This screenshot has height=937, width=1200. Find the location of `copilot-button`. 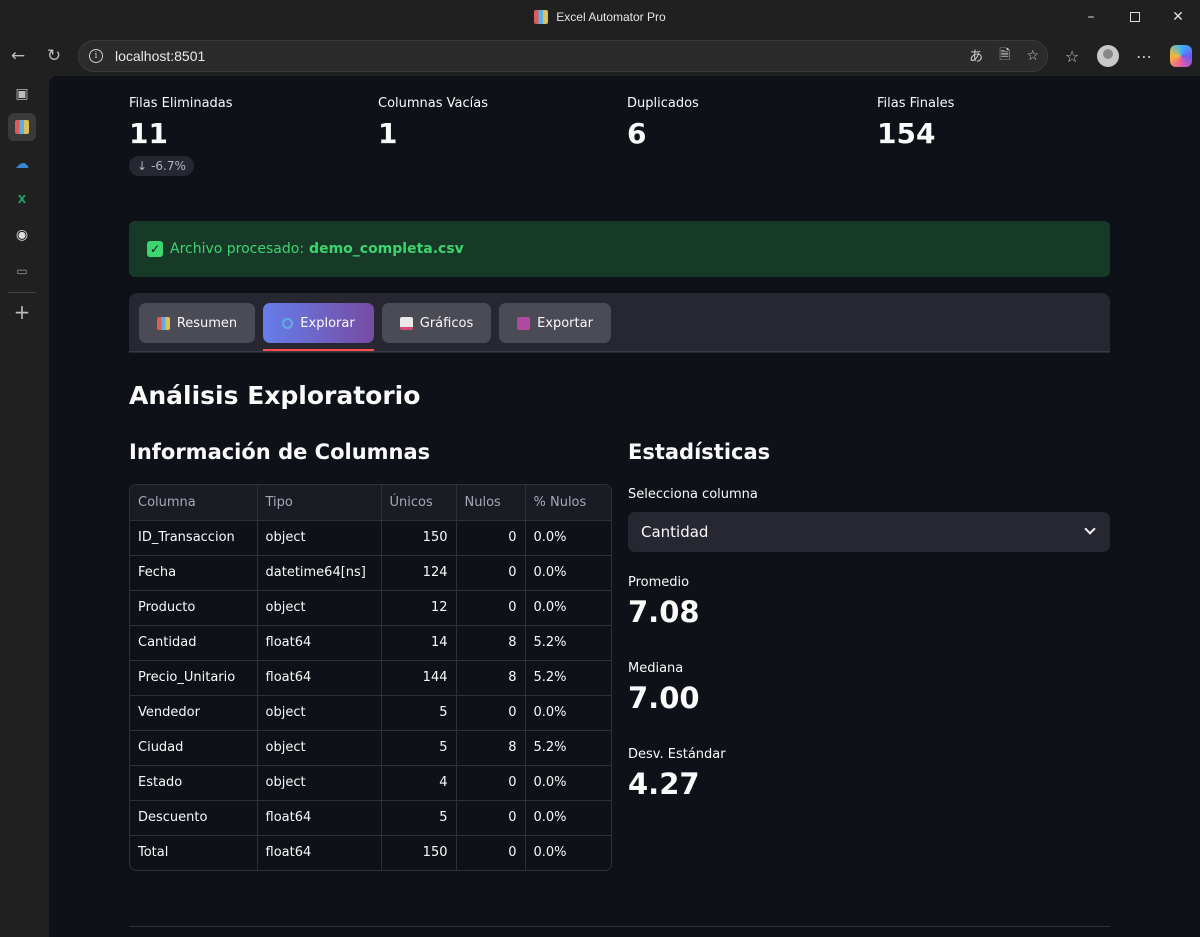

copilot-button is located at coordinates (1181, 56).